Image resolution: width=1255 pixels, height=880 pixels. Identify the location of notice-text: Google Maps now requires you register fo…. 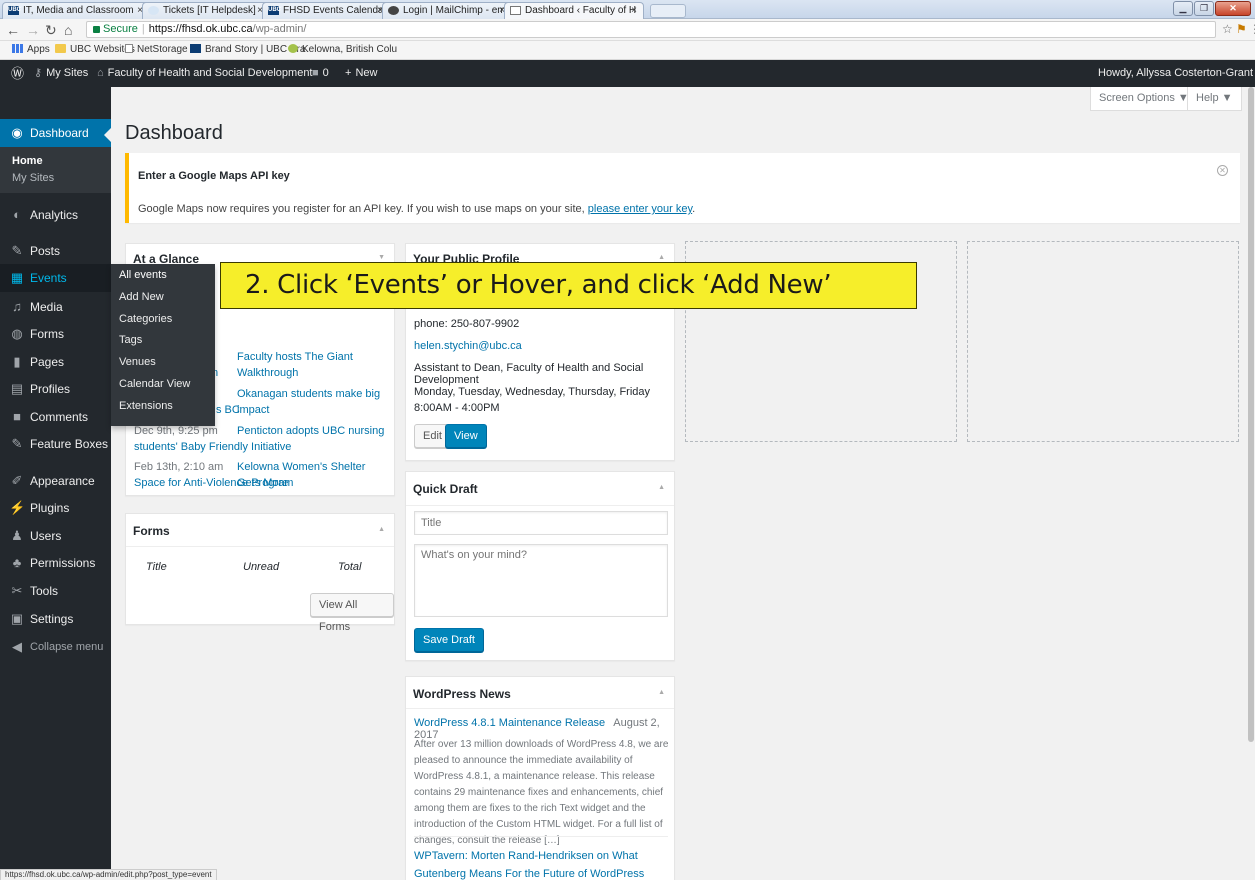
(416, 209).